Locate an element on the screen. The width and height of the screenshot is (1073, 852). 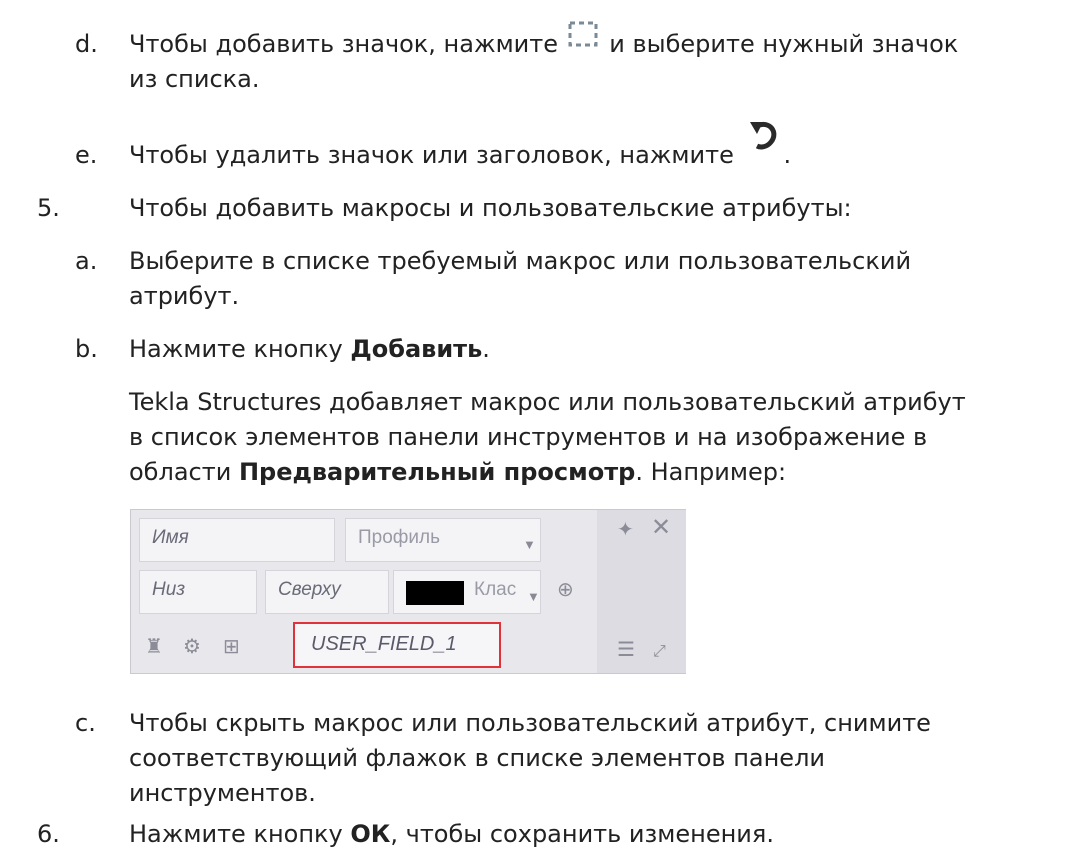
preview-right-strip is located at coordinates (641, 591).